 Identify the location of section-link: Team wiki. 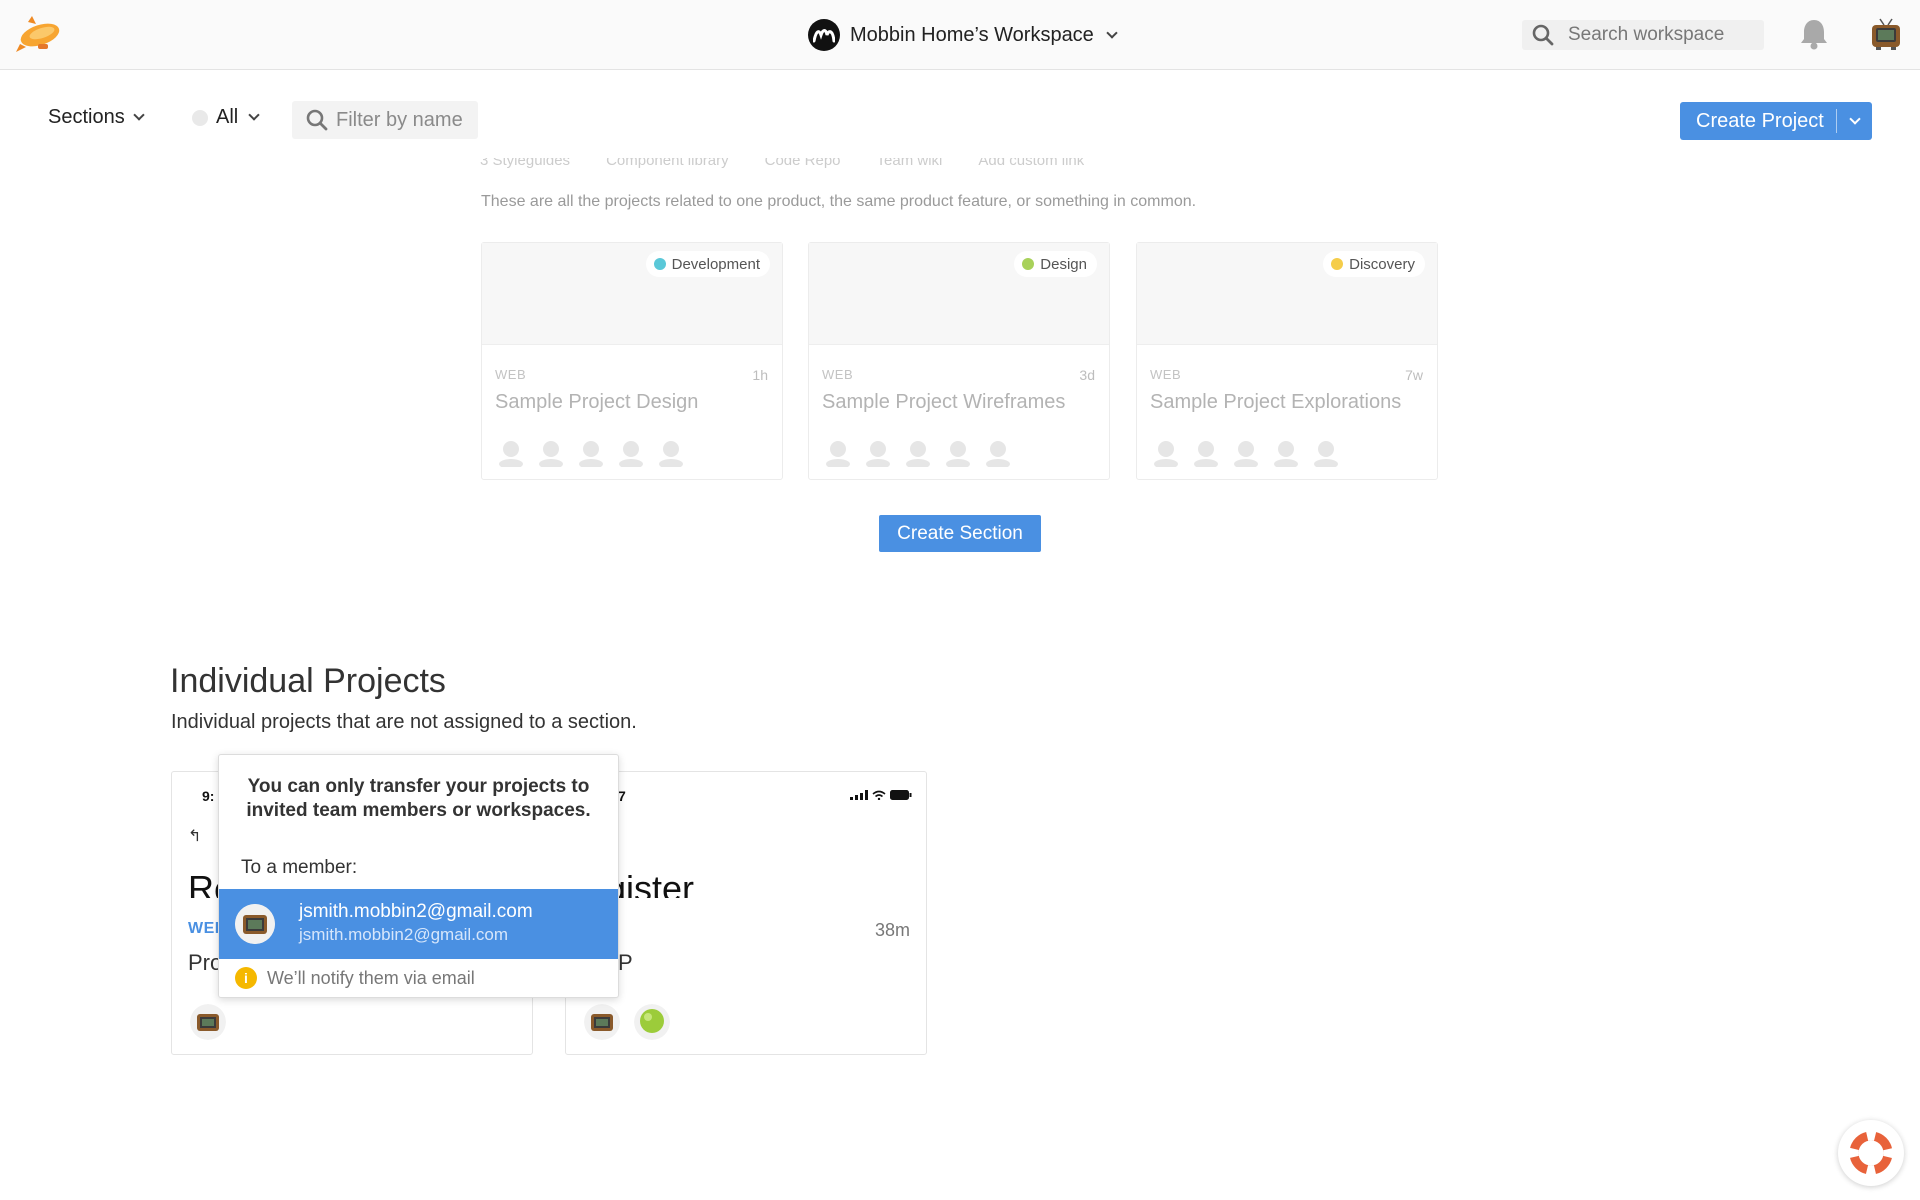
(910, 164).